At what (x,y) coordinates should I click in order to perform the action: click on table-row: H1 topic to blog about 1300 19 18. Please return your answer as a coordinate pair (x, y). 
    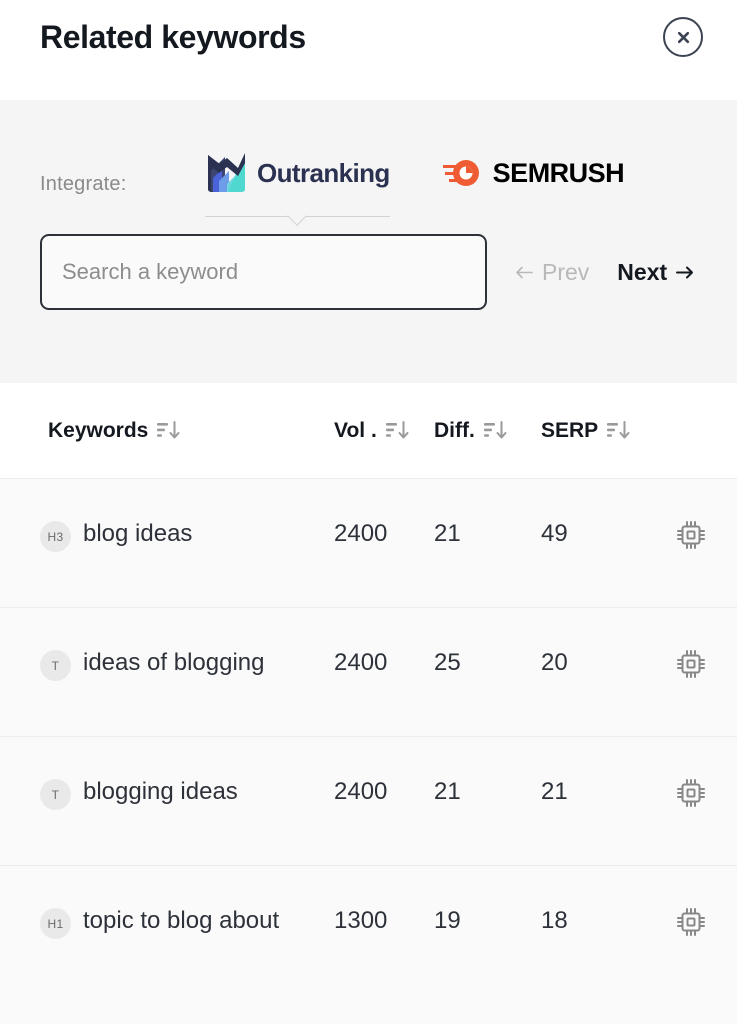
    Looking at the image, I should click on (368, 930).